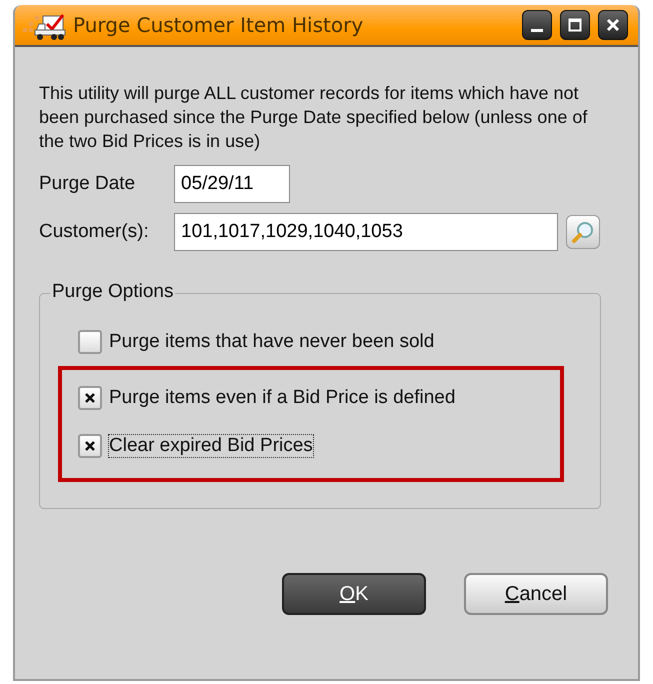  I want to click on minimize-icon, so click(537, 30).